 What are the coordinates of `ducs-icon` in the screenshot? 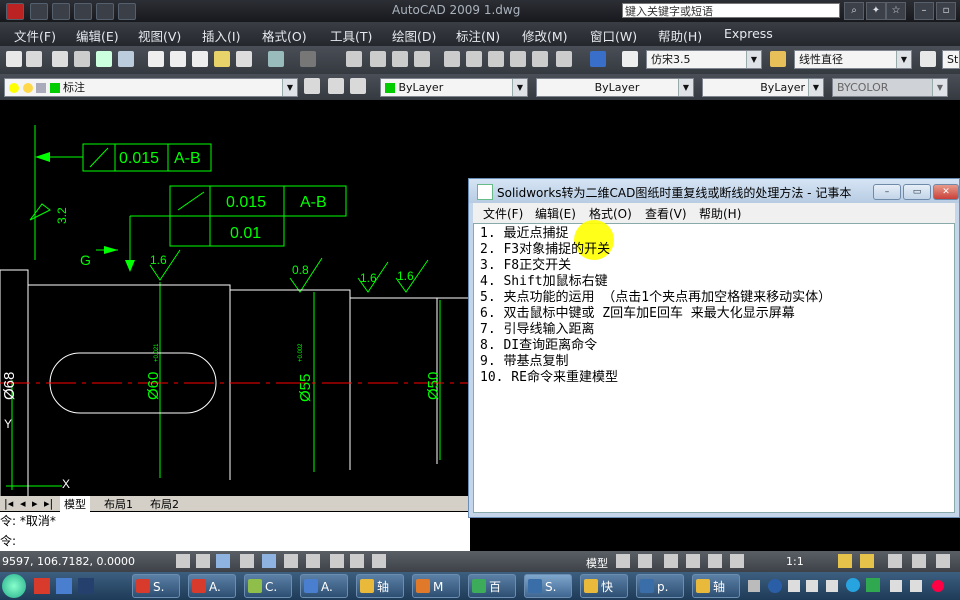 It's located at (313, 561).